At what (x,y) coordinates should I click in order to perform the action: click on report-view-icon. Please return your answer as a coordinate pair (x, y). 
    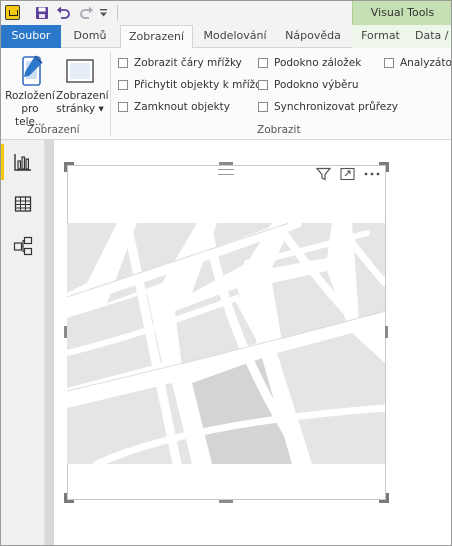
    Looking at the image, I should click on (22, 162).